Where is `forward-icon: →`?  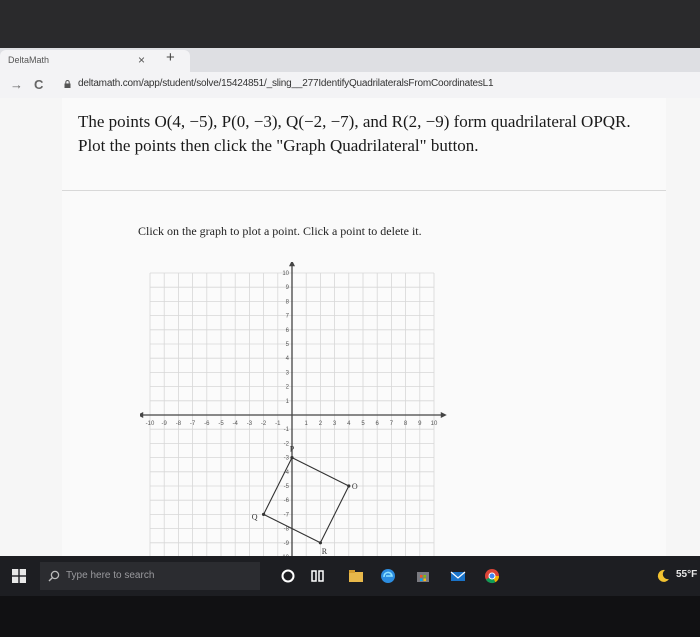
forward-icon: → is located at coordinates (16, 84).